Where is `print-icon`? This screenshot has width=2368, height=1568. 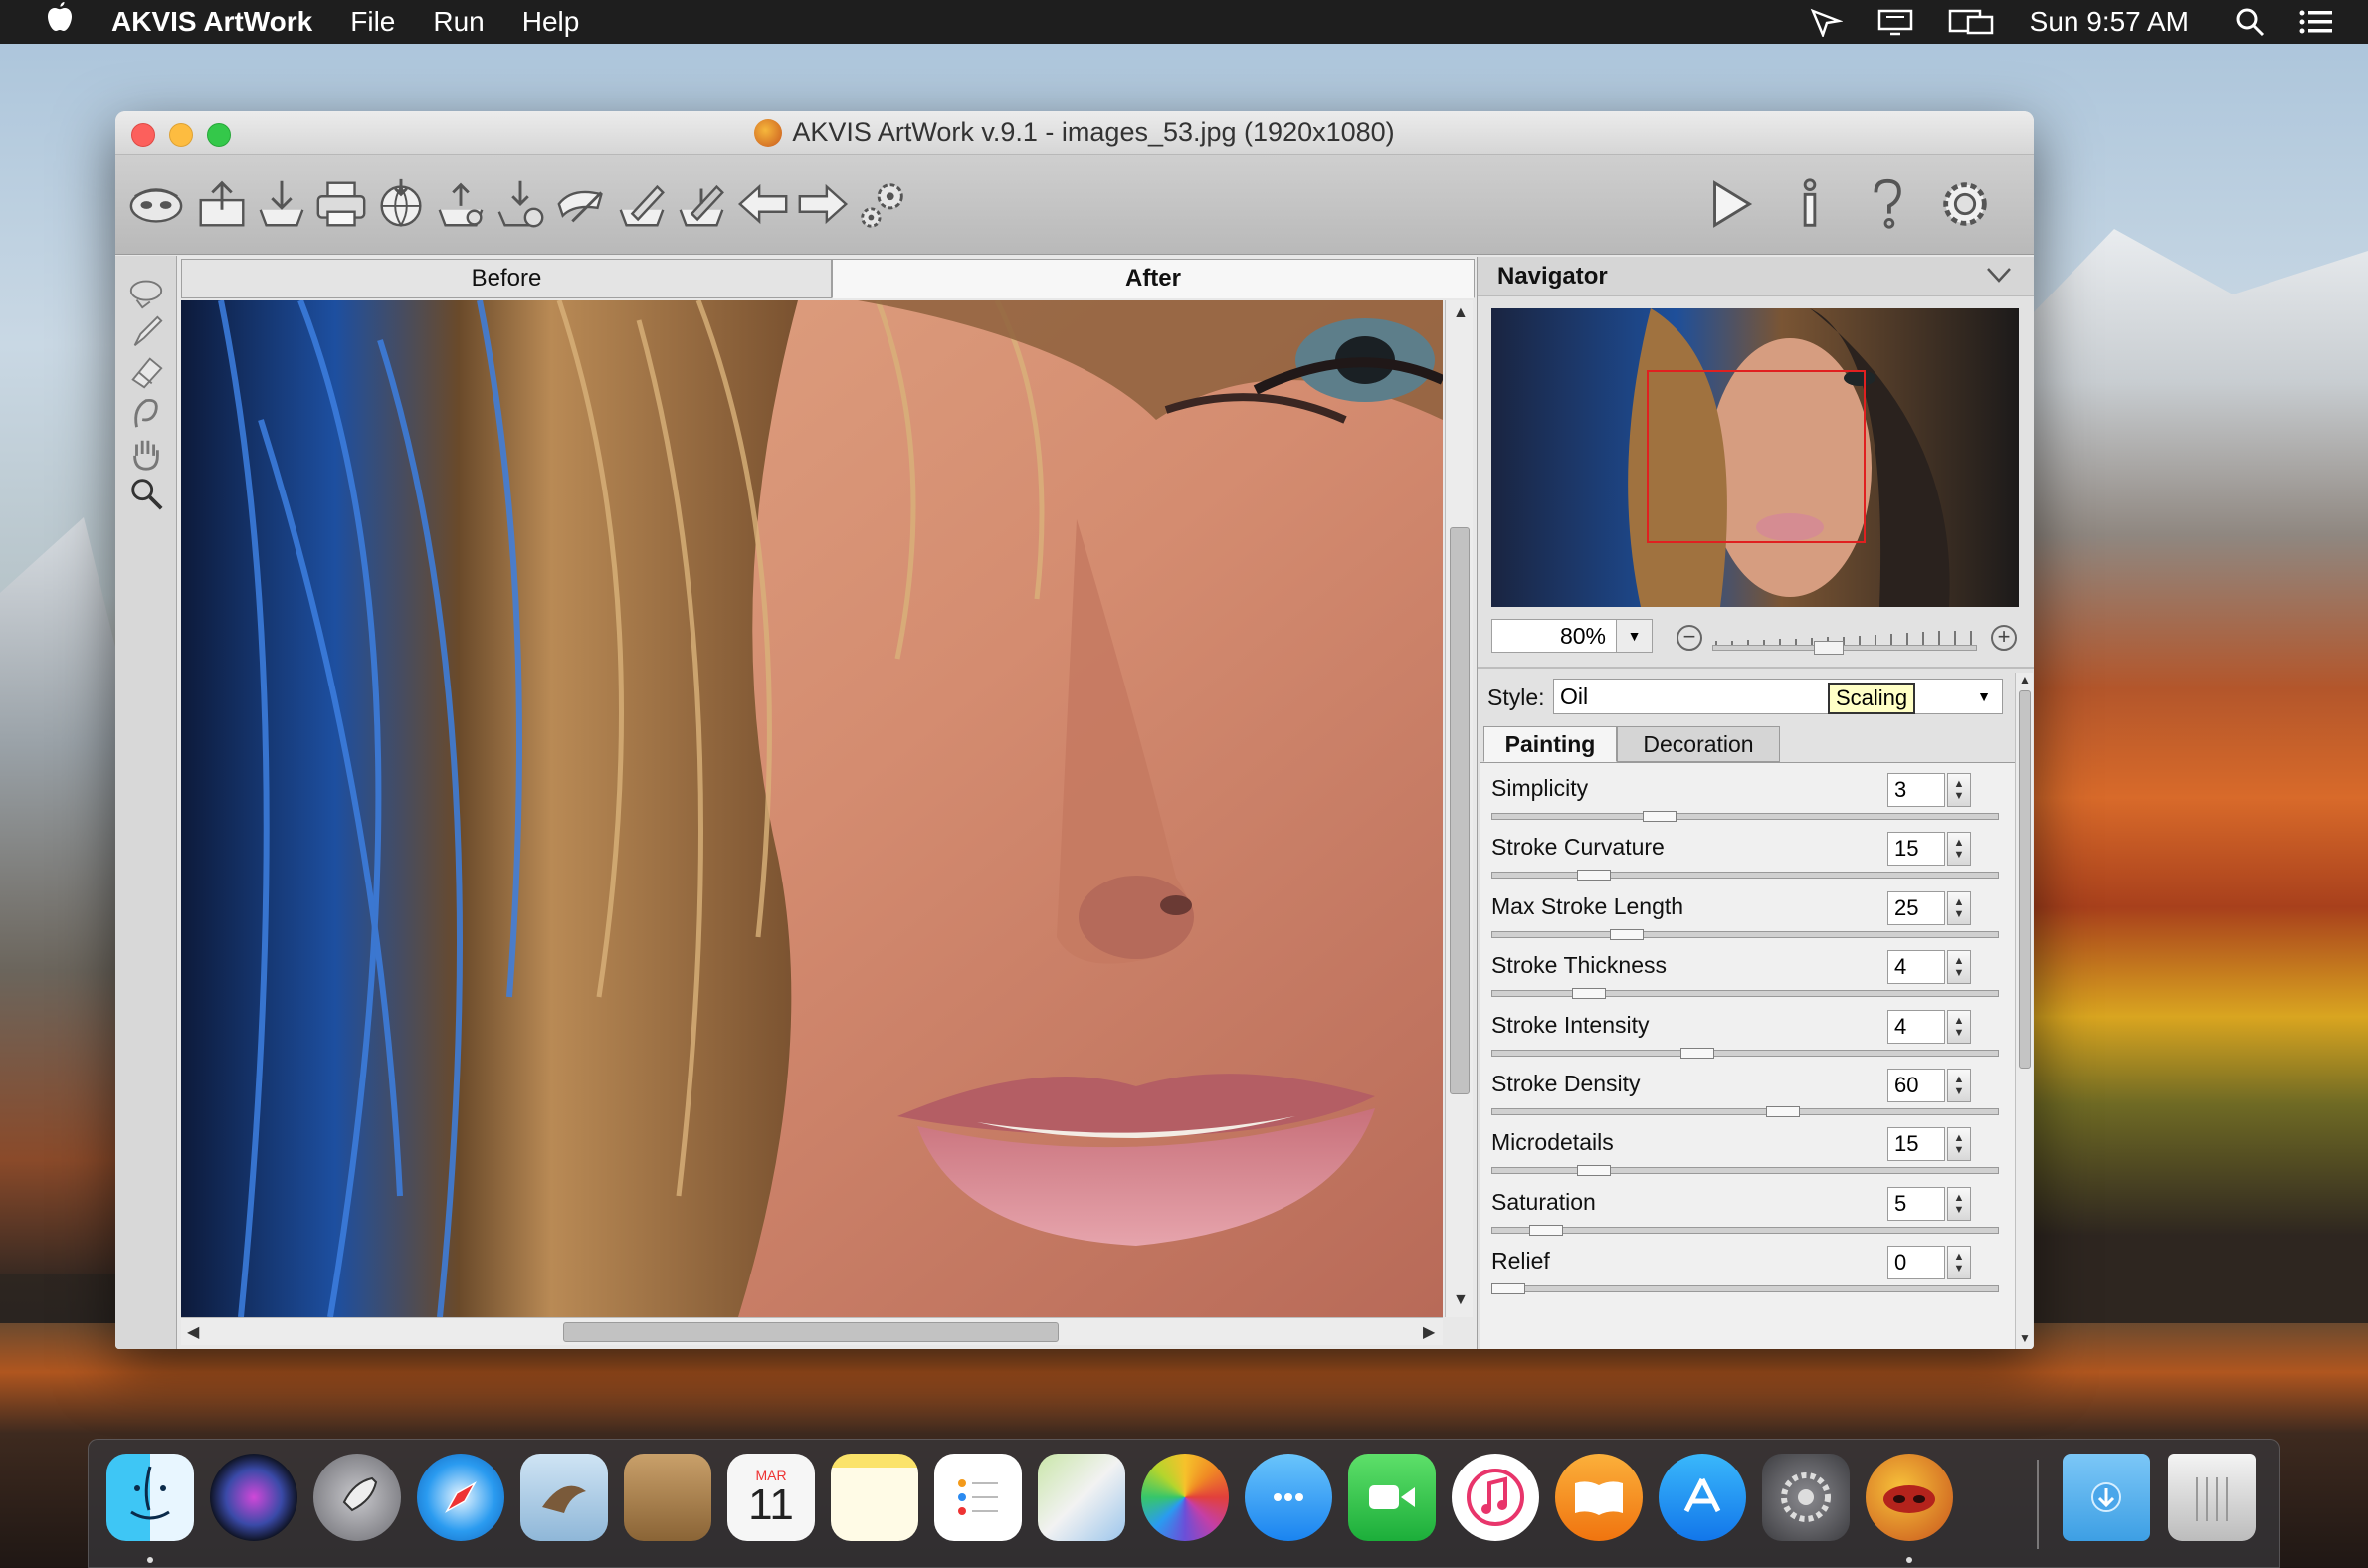 print-icon is located at coordinates (341, 204).